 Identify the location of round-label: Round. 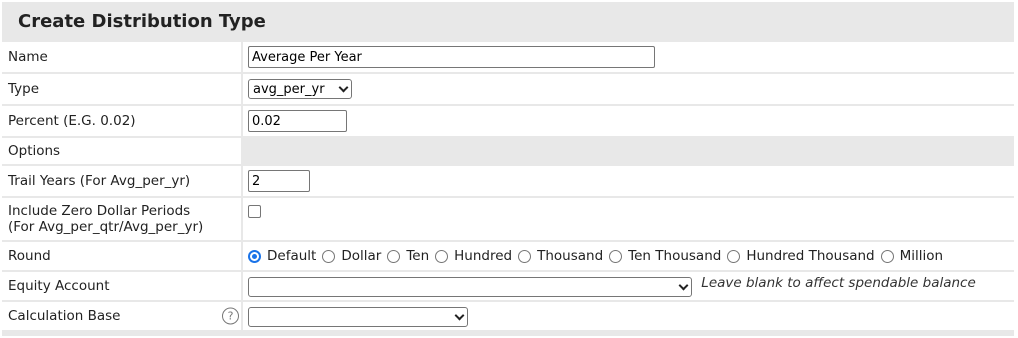
(121, 256).